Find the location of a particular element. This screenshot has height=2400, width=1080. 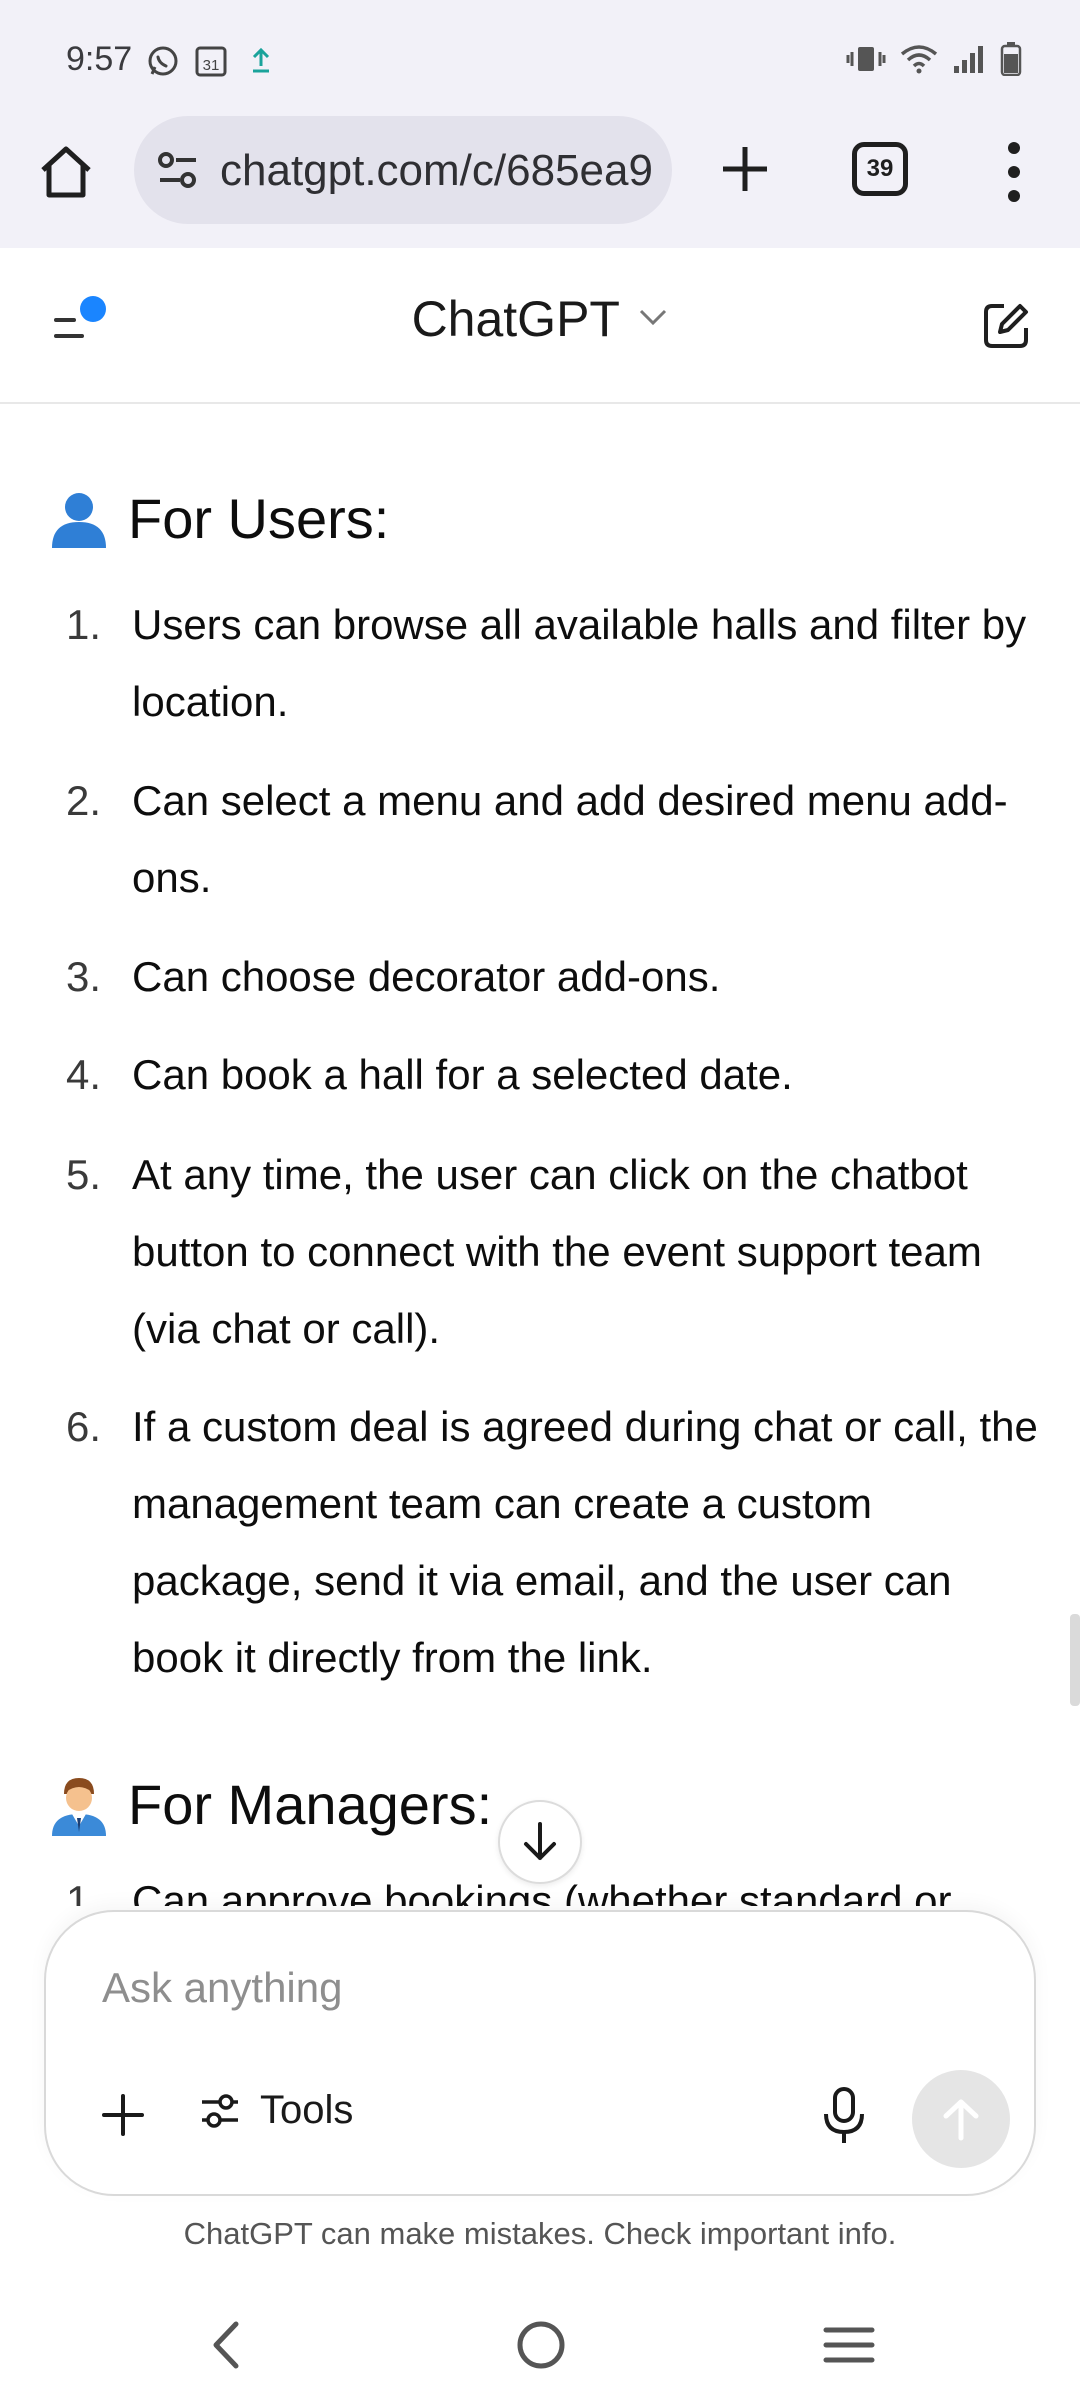

upload-icon is located at coordinates (261, 61).